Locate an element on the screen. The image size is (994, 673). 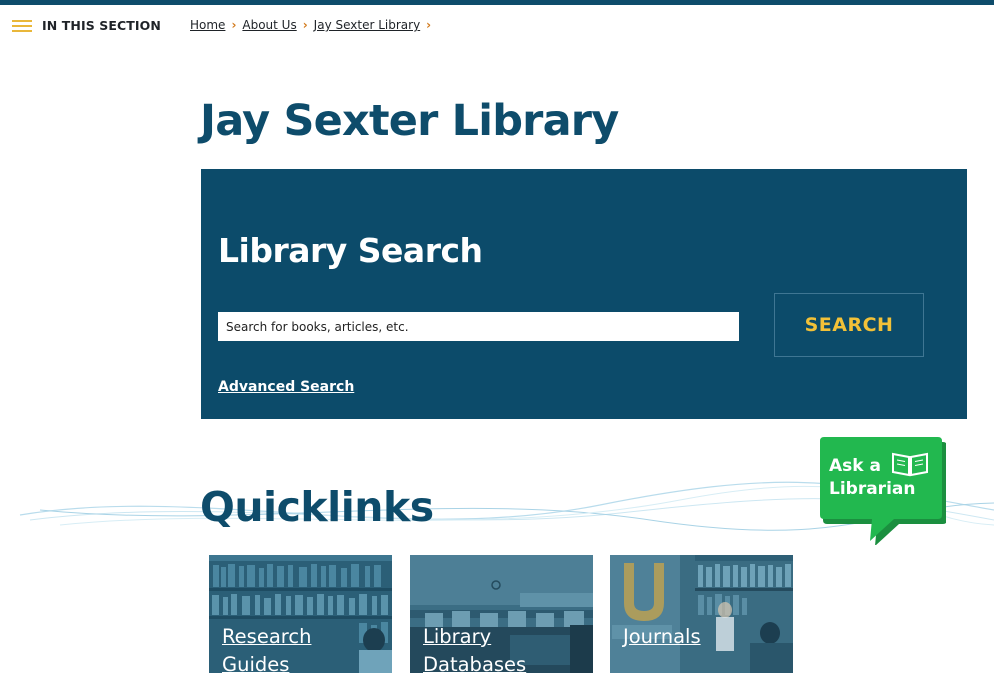
search-button: SEARCH is located at coordinates (849, 325).